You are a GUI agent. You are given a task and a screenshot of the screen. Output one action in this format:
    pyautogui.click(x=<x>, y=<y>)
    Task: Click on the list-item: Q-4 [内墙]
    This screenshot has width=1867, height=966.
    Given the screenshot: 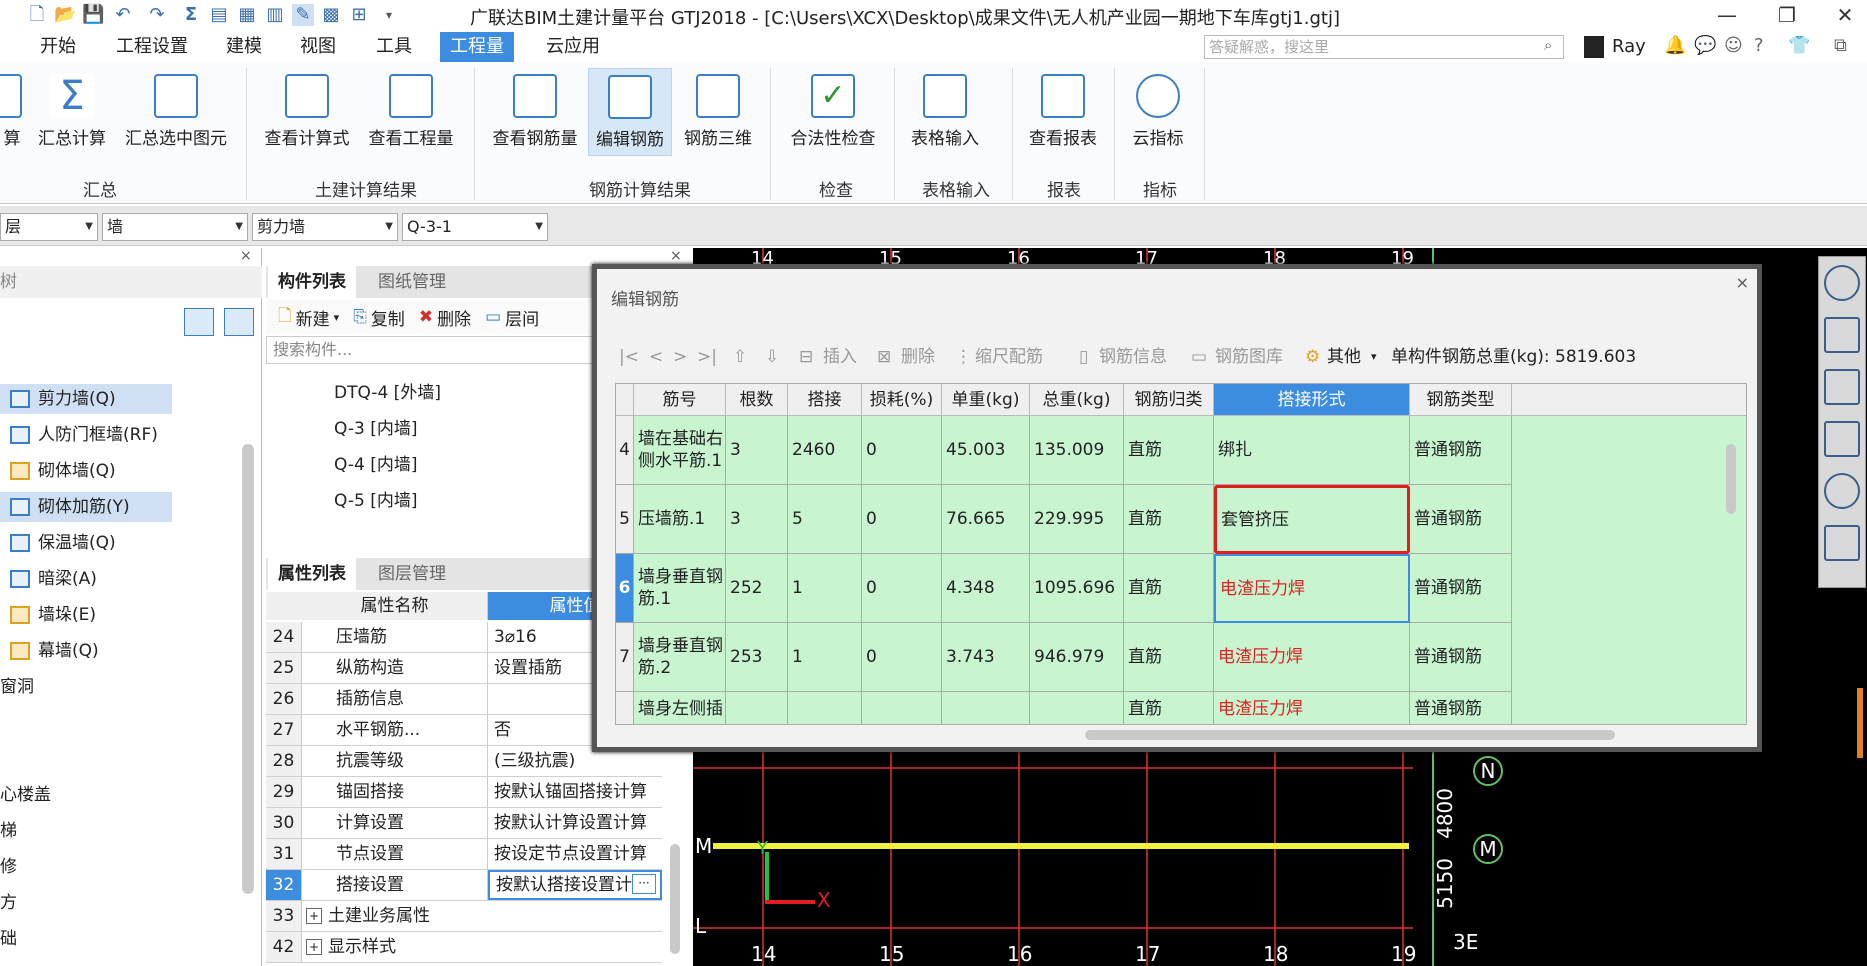 What is the action you would take?
    pyautogui.click(x=375, y=465)
    